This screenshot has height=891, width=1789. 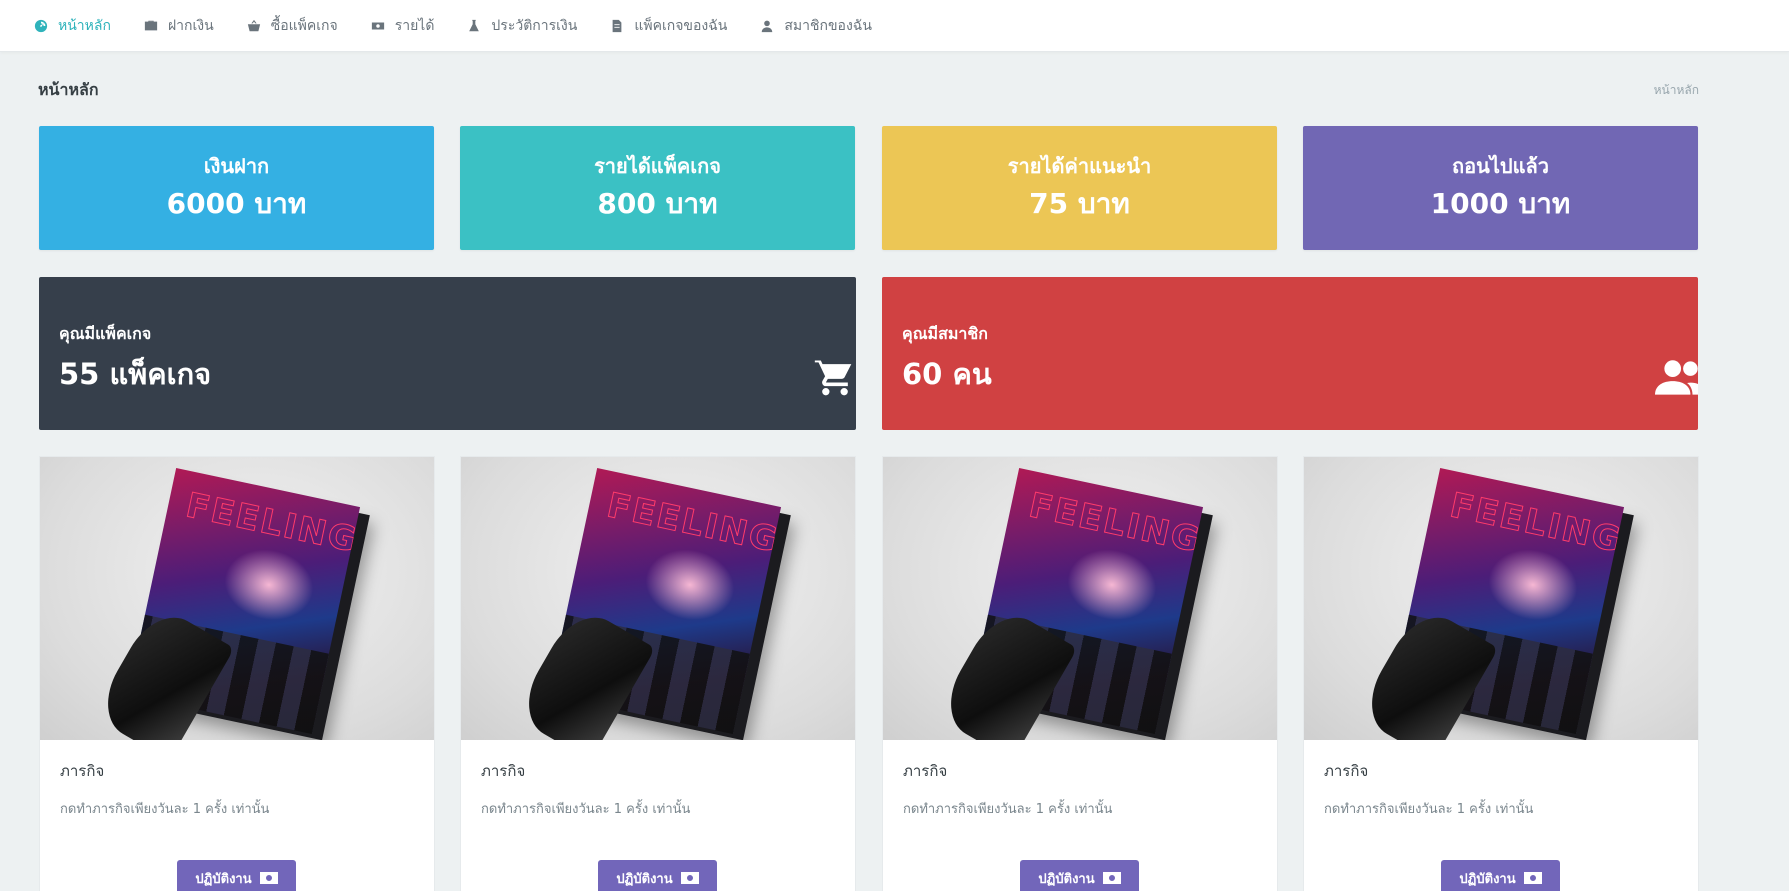 I want to click on stat-label: เงินฝาก, so click(x=236, y=166).